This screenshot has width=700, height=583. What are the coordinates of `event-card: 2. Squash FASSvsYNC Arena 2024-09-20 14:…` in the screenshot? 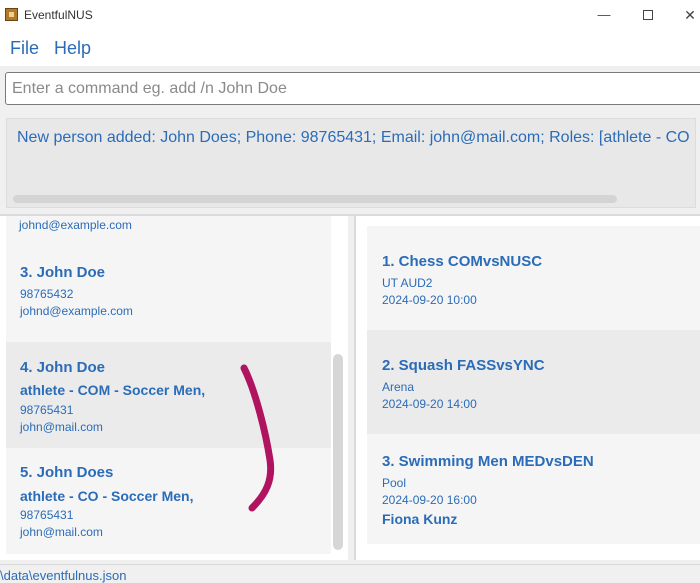 It's located at (533, 382).